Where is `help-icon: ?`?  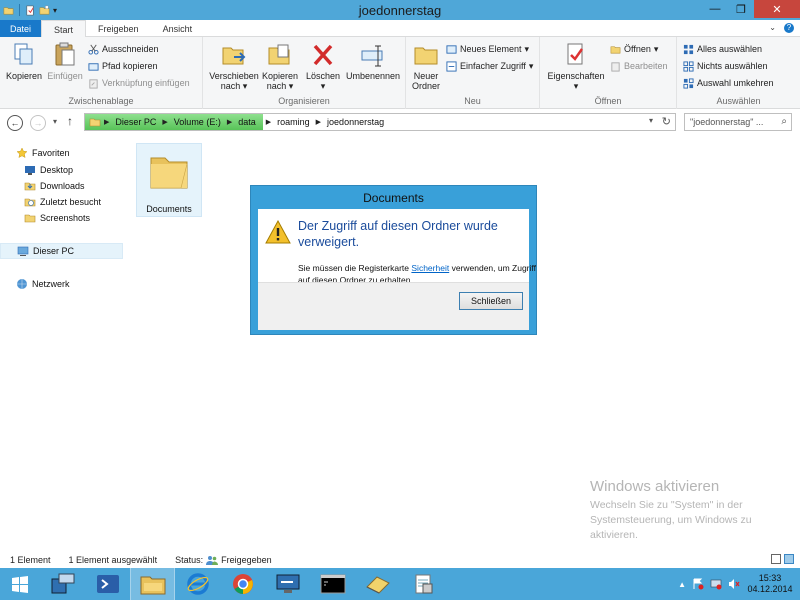
help-icon: ? is located at coordinates (789, 28).